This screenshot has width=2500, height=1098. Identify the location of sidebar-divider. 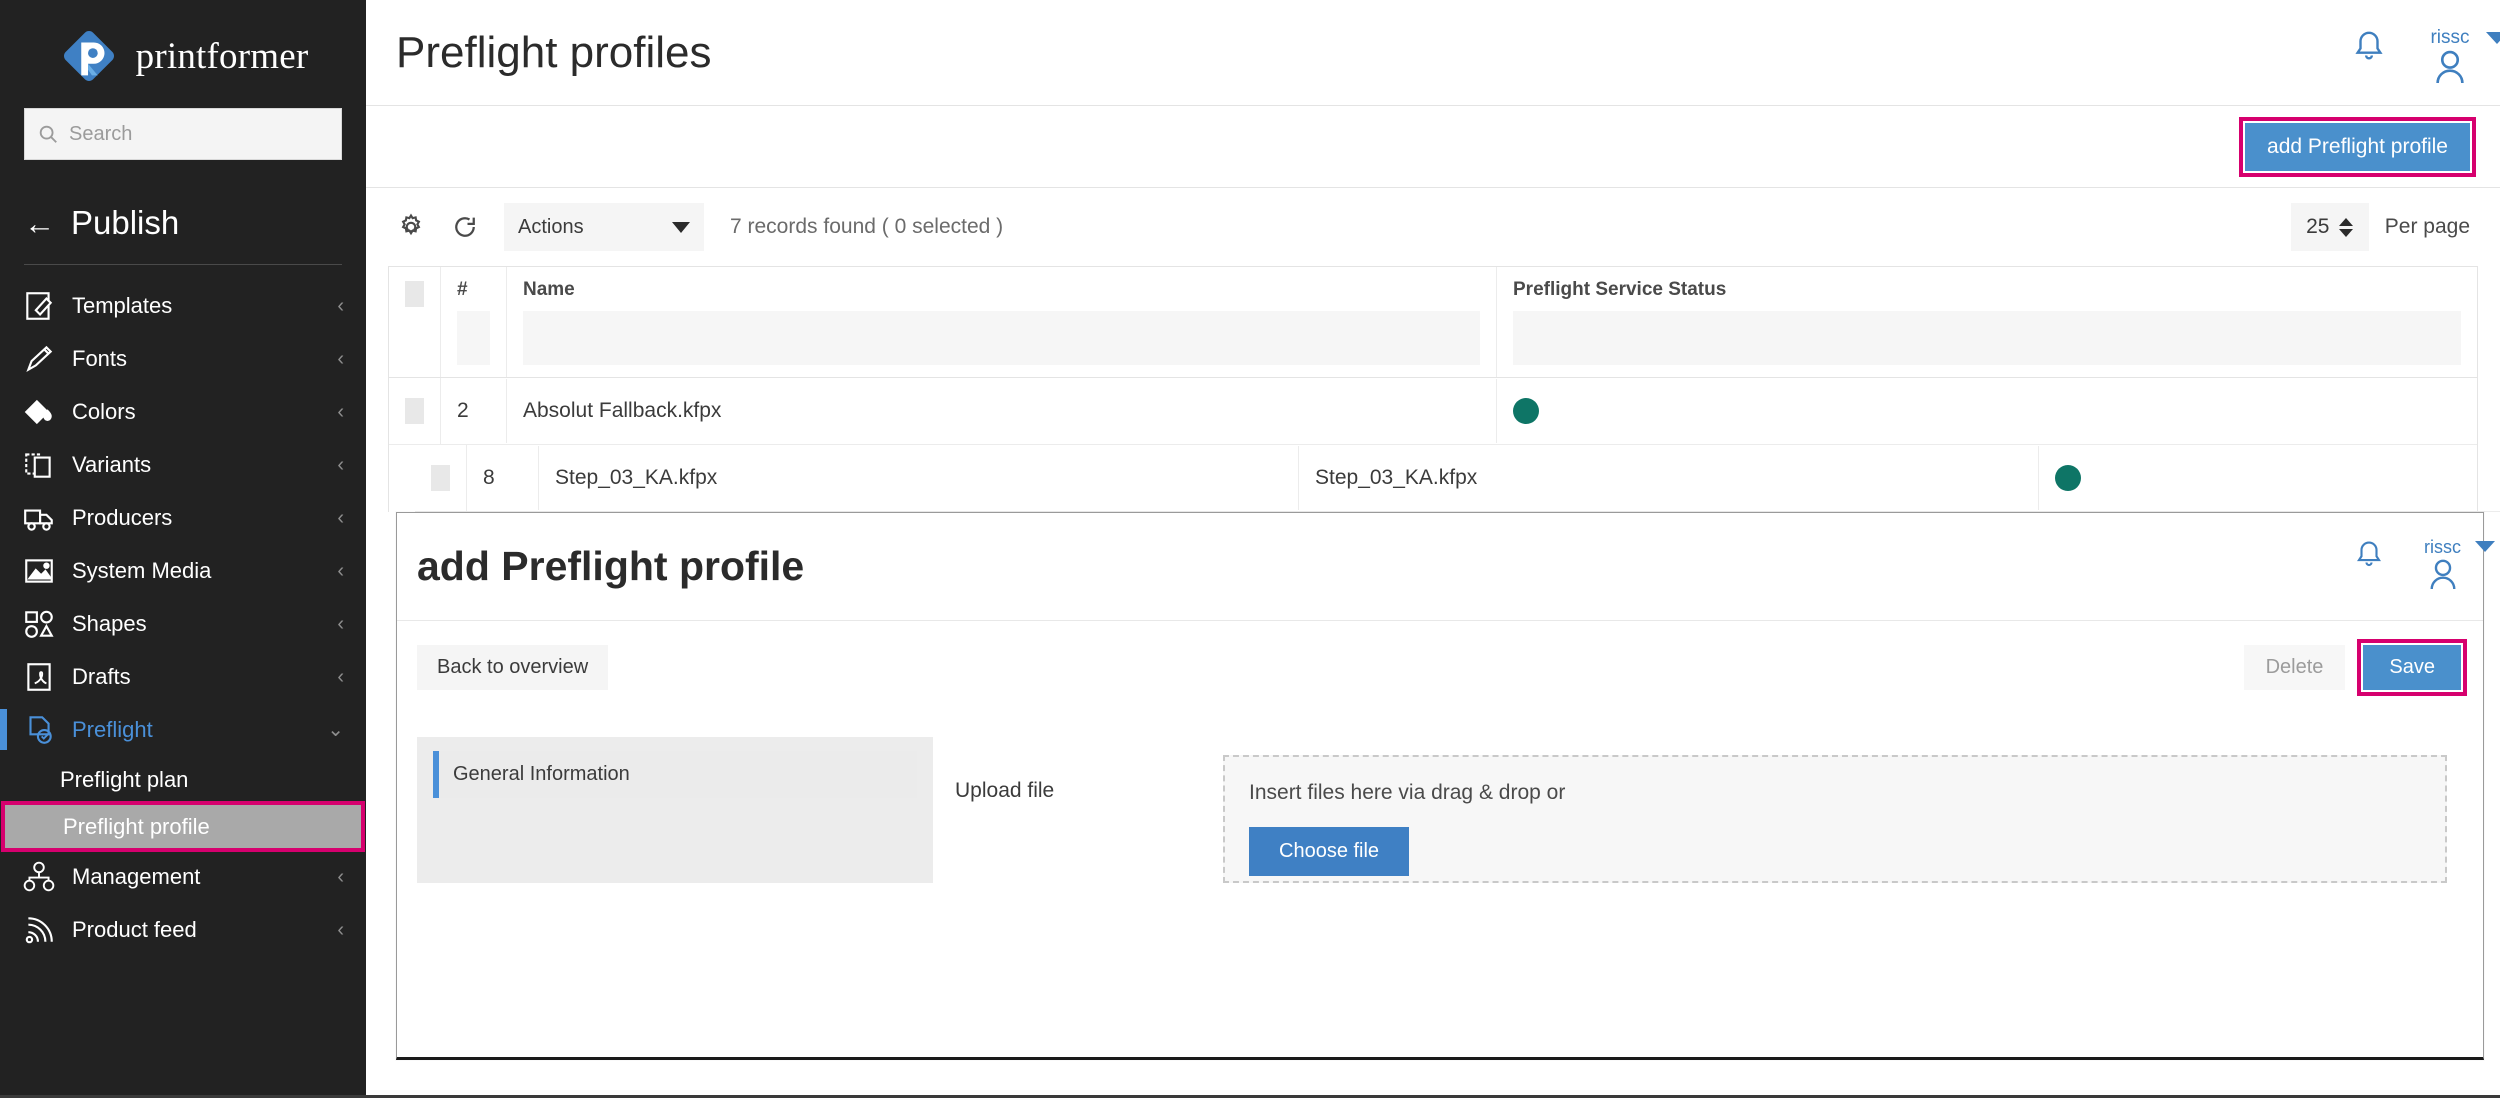
(183, 264).